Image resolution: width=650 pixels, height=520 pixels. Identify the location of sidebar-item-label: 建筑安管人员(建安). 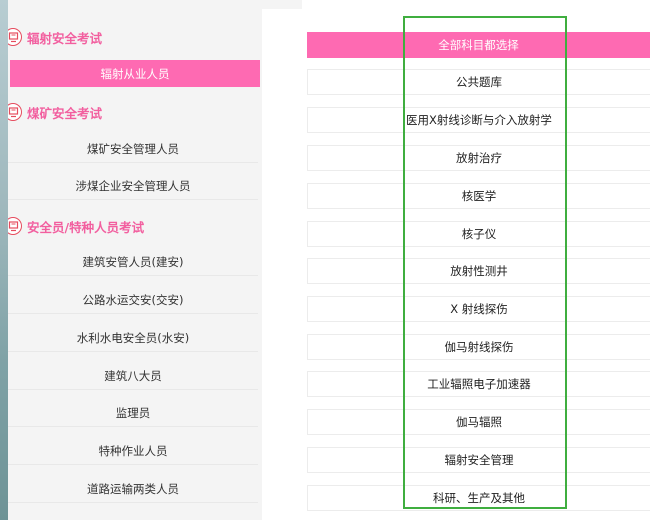
(133, 262).